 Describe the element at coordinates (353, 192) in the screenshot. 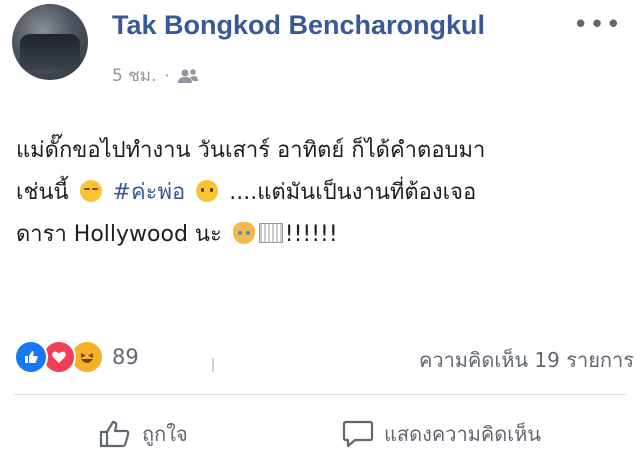

I see `post-line-2-suffix: ....แต่มันเป็นงานที่ต้องเจอ` at that location.